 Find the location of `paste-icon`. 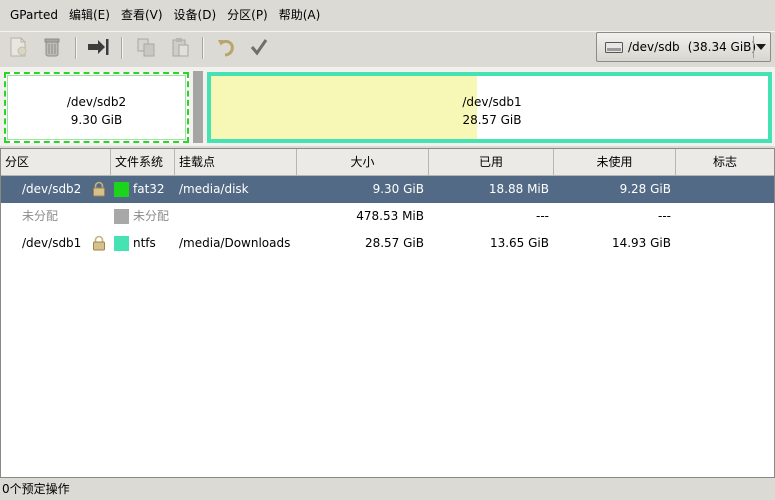

paste-icon is located at coordinates (180, 47).